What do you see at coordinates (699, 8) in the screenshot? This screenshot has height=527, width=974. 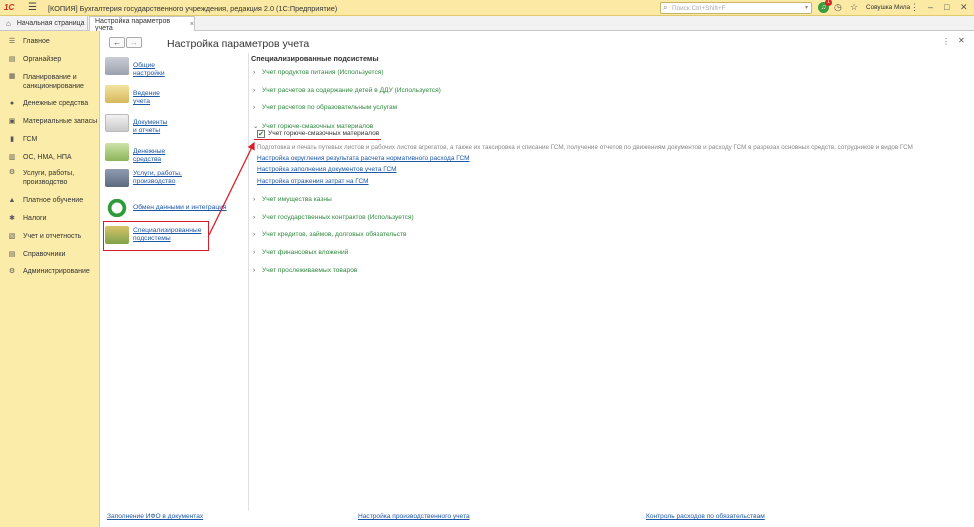 I see `search-placeholder: Поиск Ctrl+Shift+F` at bounding box center [699, 8].